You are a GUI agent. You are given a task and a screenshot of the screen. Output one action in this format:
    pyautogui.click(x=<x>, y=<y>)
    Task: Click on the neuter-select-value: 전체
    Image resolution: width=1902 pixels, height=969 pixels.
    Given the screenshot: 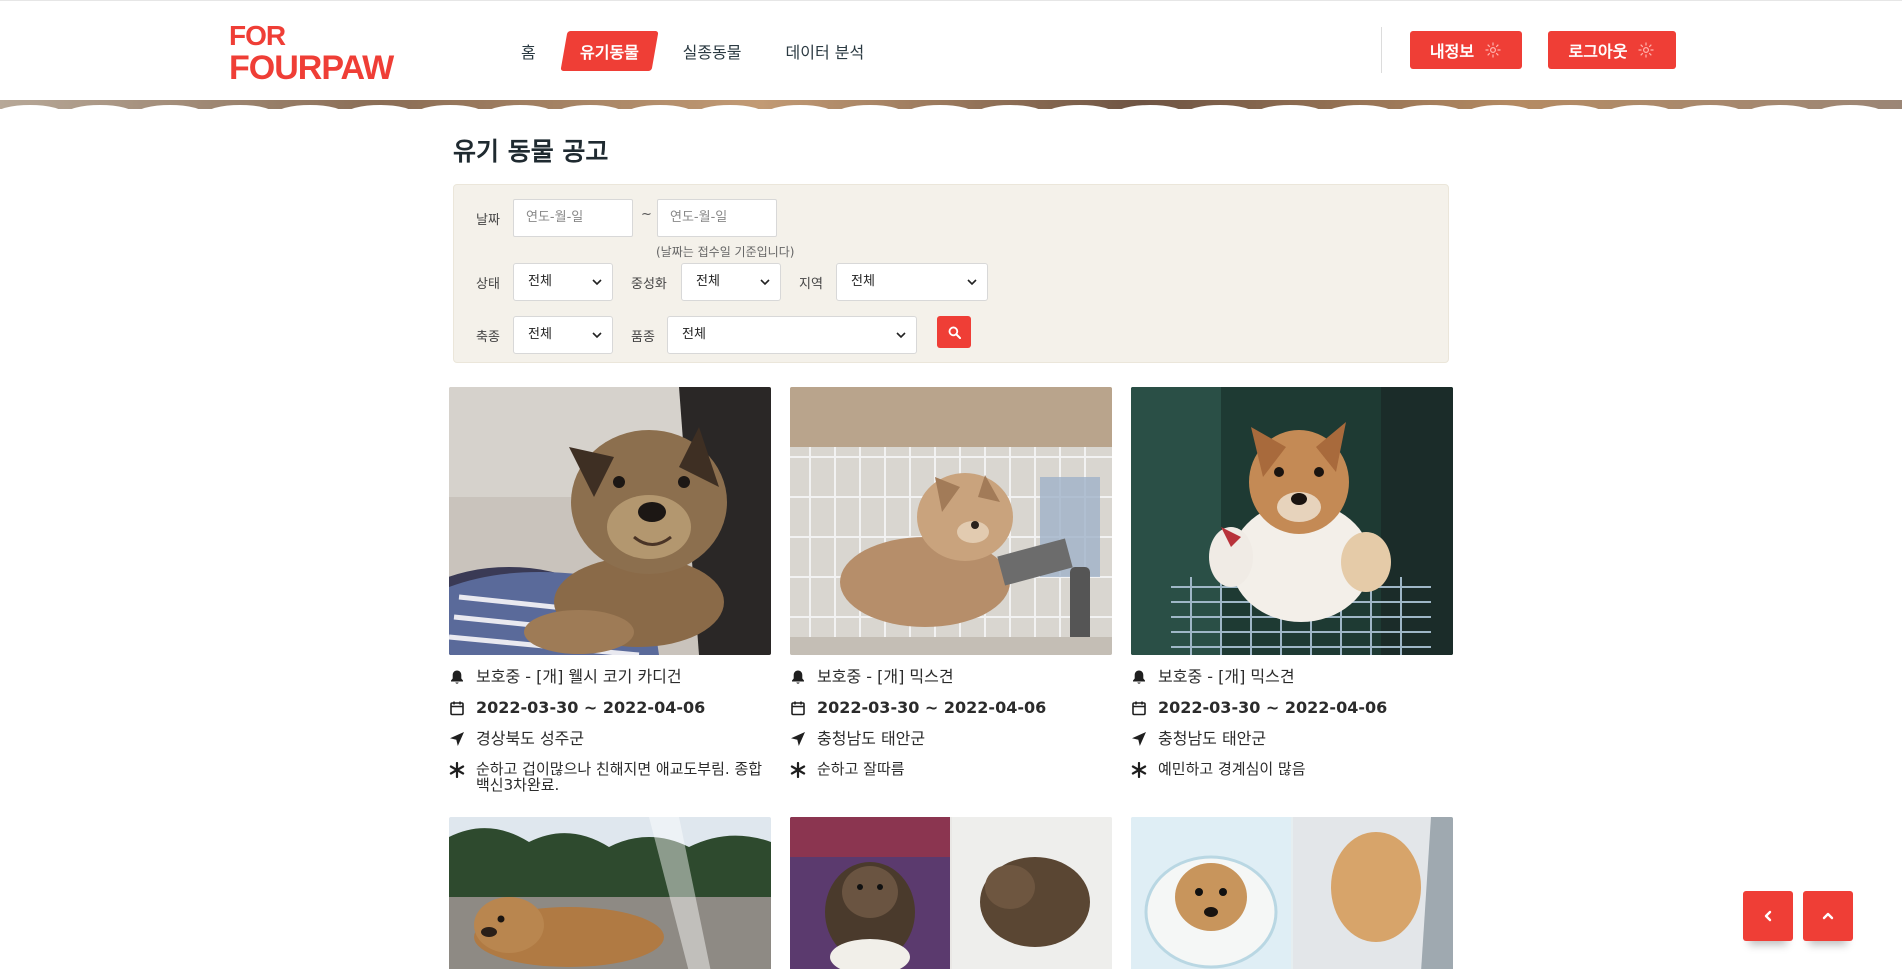 What is the action you would take?
    pyautogui.click(x=708, y=281)
    